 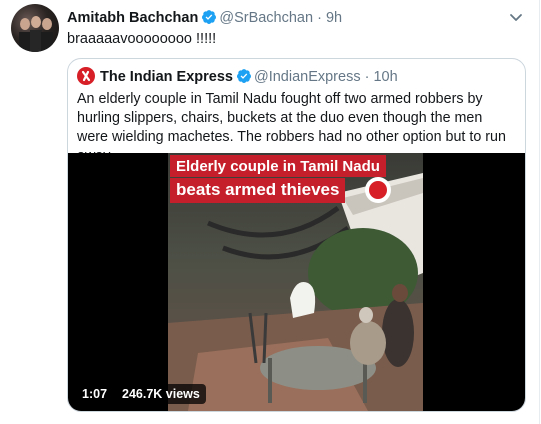 What do you see at coordinates (266, 18) in the screenshot?
I see `author-handle: @SrBachchan` at bounding box center [266, 18].